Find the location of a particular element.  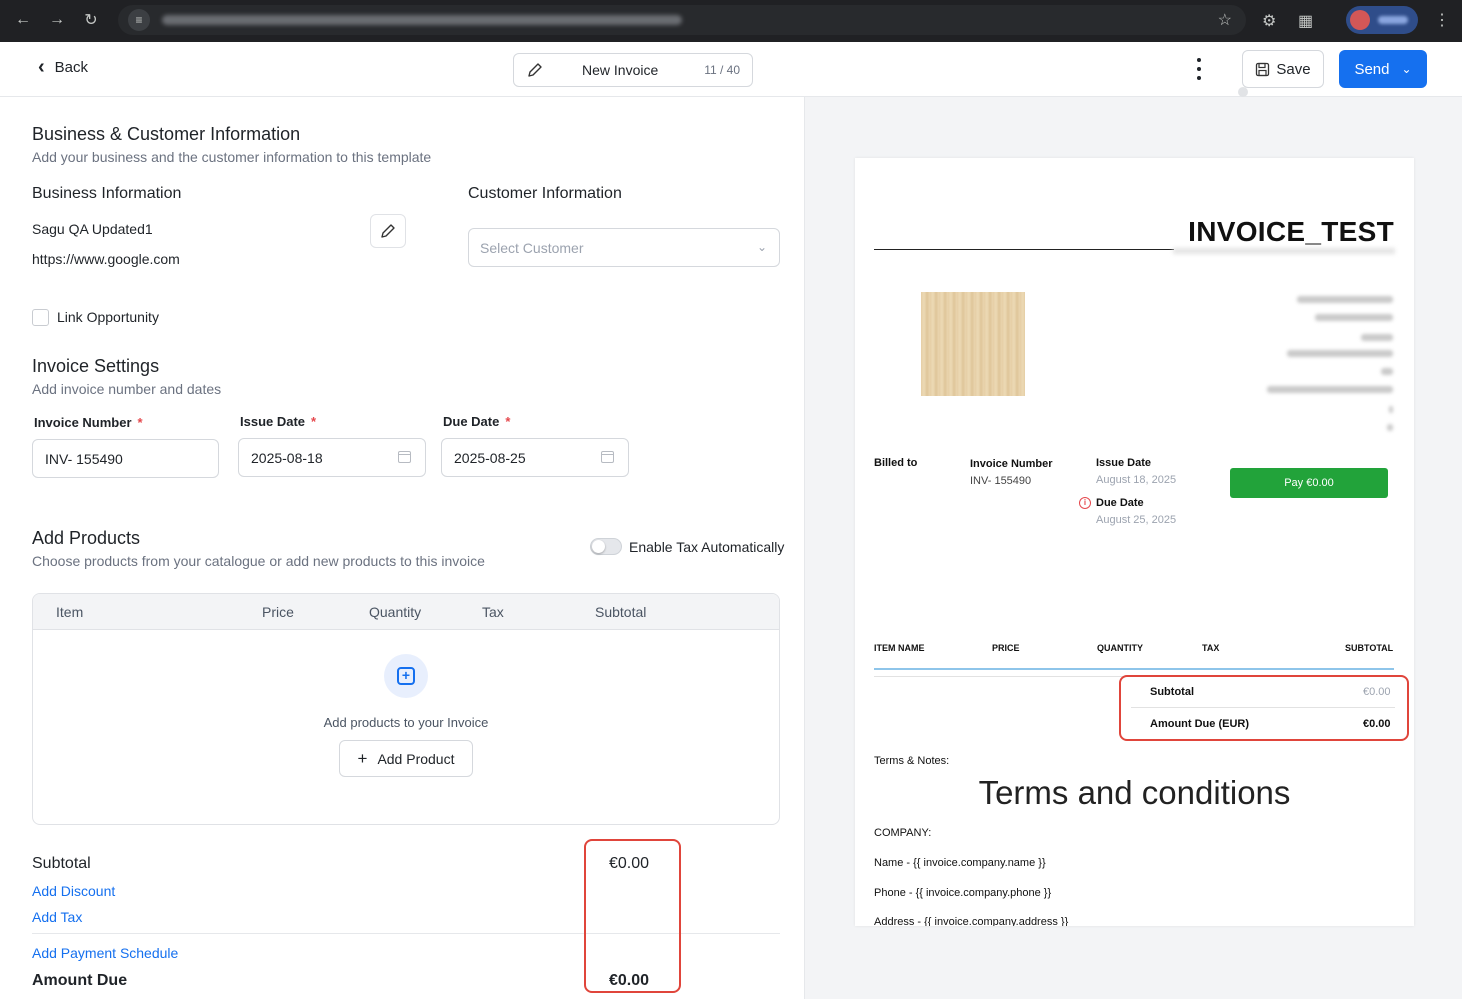

invoice-number-value: INV- 155490 is located at coordinates (84, 458).